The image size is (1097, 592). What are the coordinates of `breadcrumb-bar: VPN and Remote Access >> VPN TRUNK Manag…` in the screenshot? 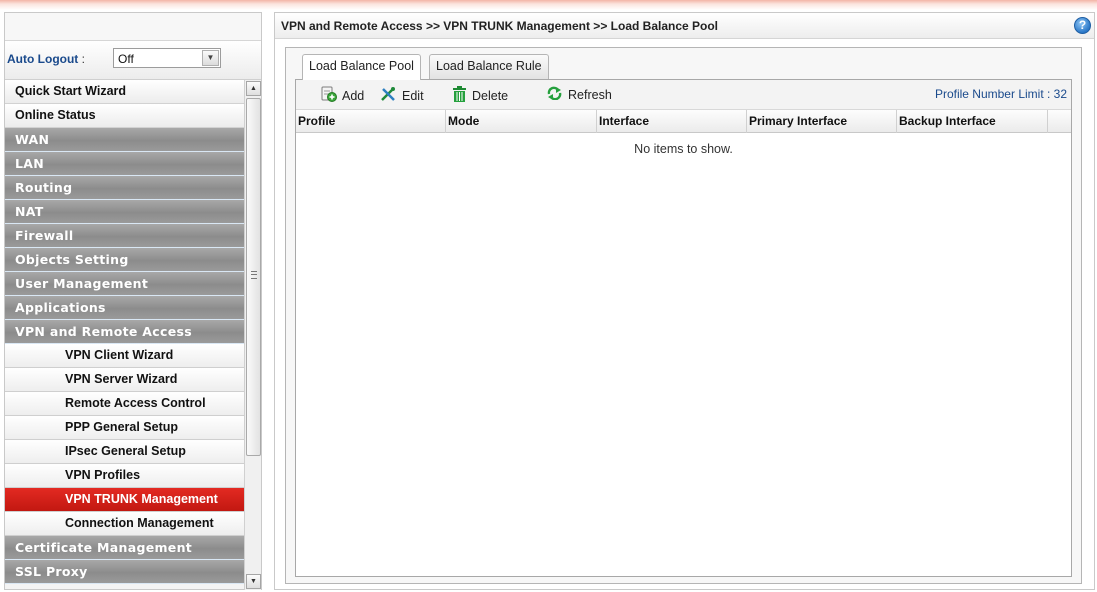 It's located at (684, 26).